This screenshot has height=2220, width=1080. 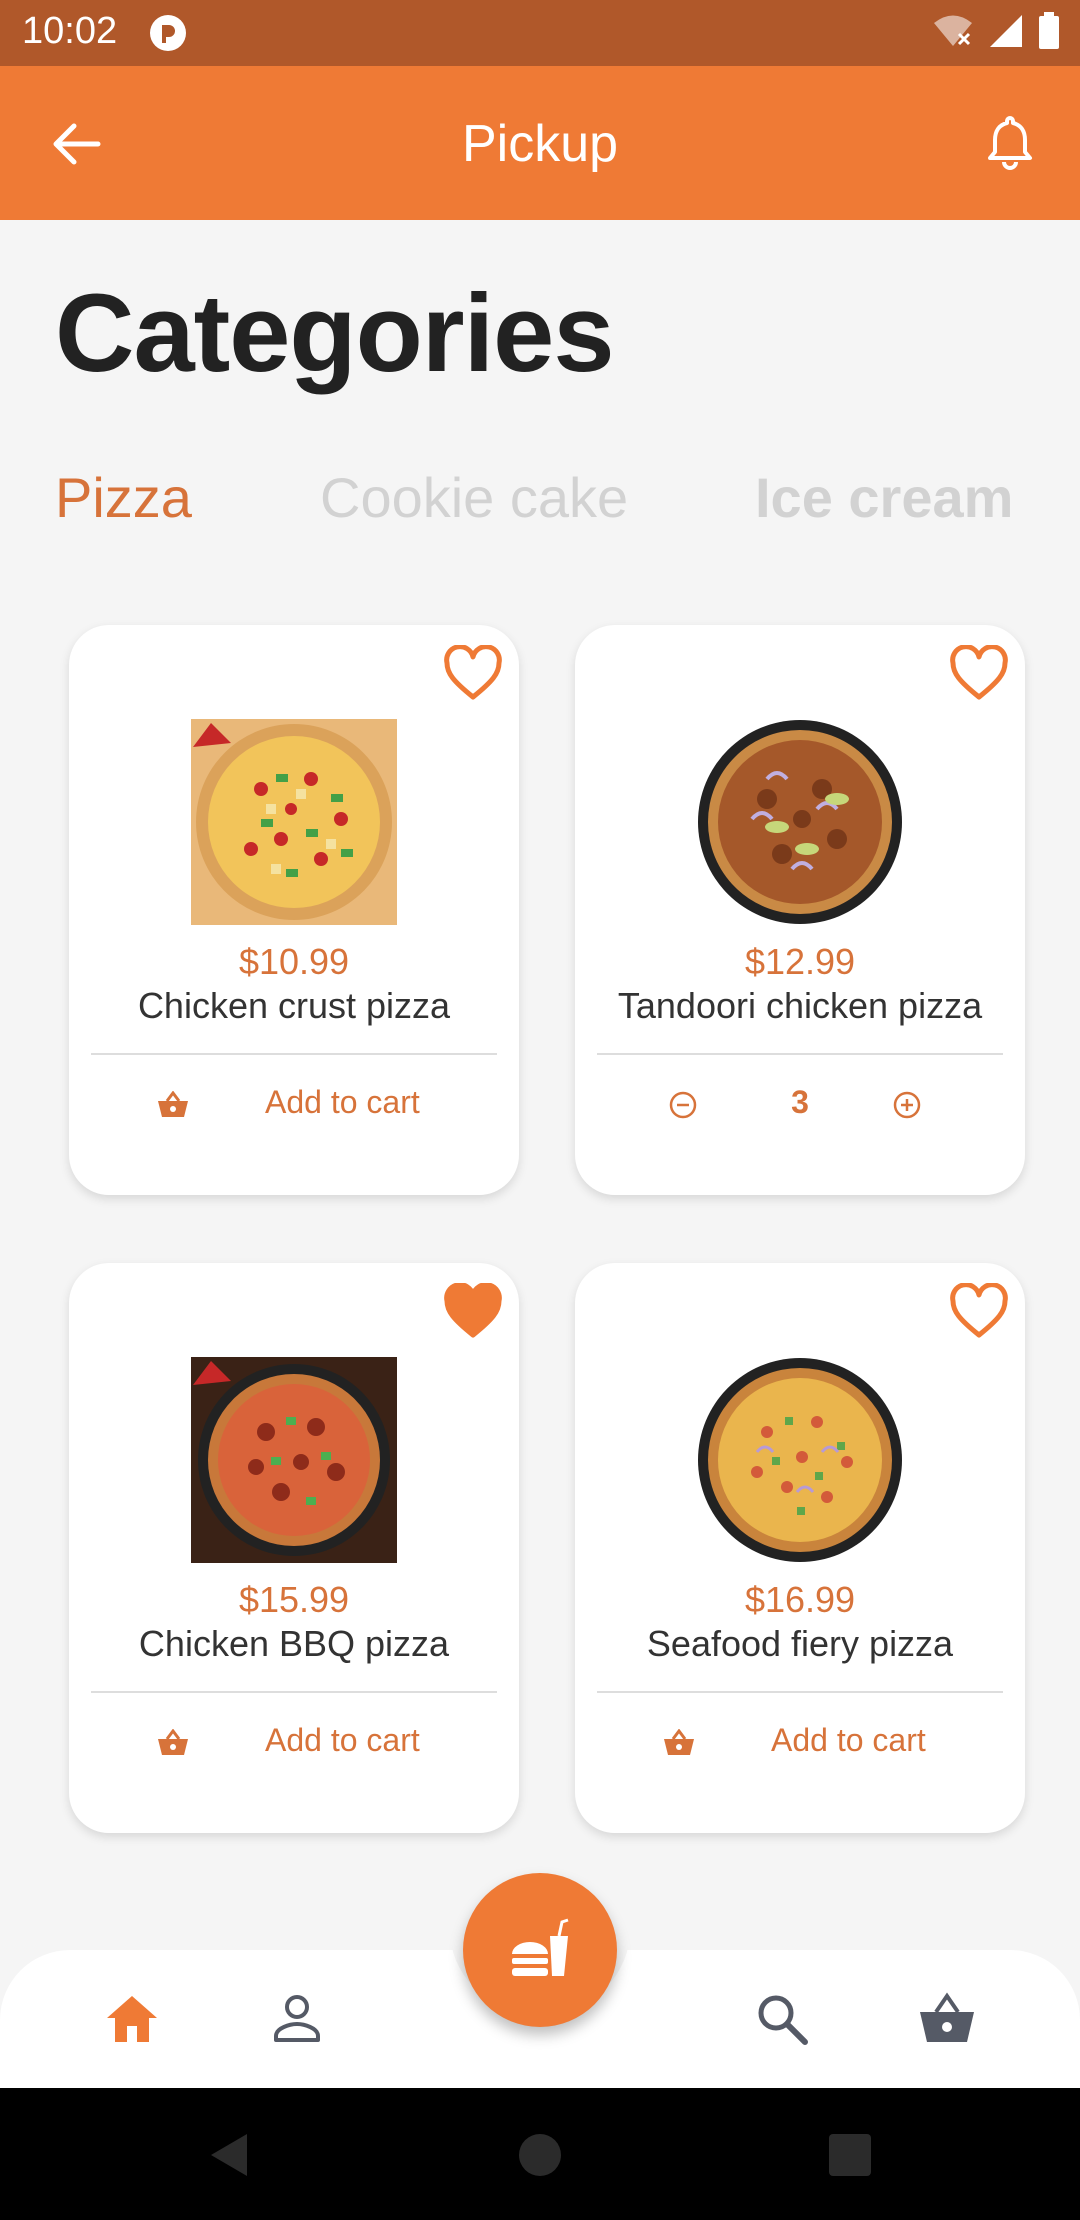 I want to click on status-time: 10:02, so click(x=70, y=31).